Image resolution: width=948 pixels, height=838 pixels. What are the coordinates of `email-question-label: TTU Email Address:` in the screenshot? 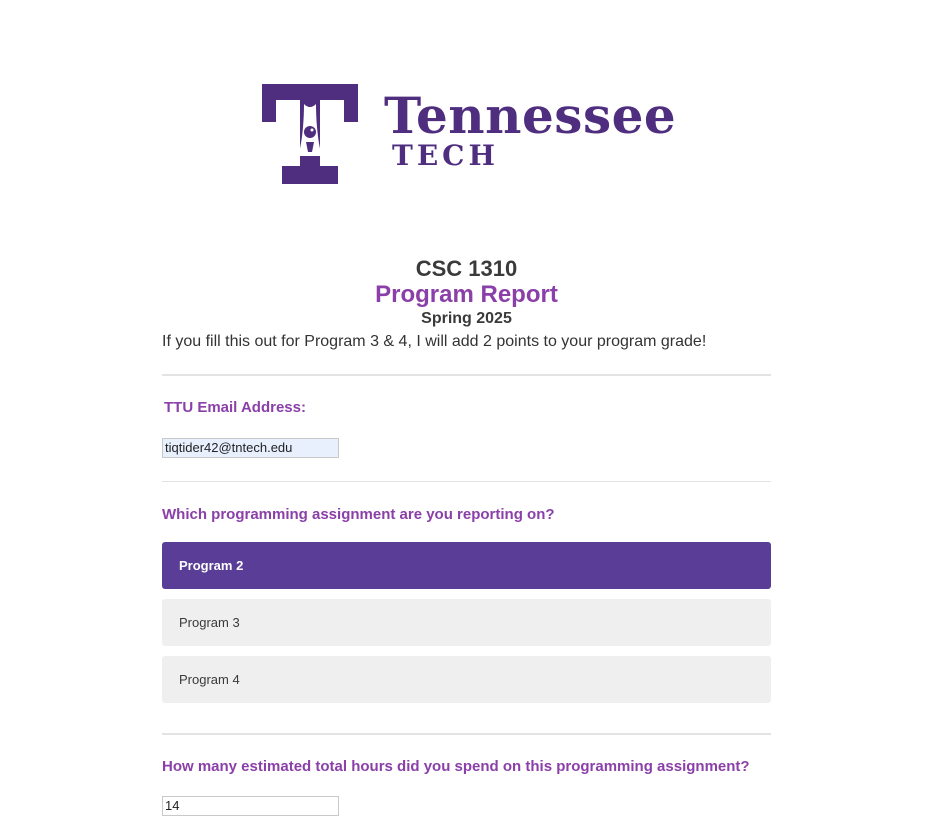 It's located at (235, 407).